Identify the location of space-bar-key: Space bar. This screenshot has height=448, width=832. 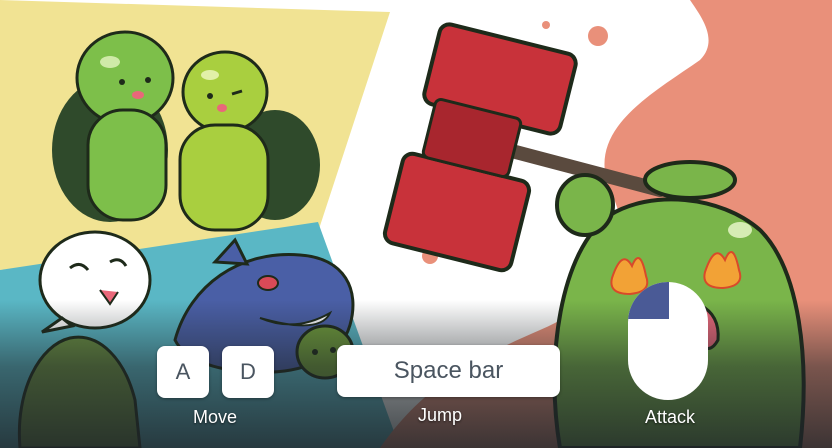
(448, 371).